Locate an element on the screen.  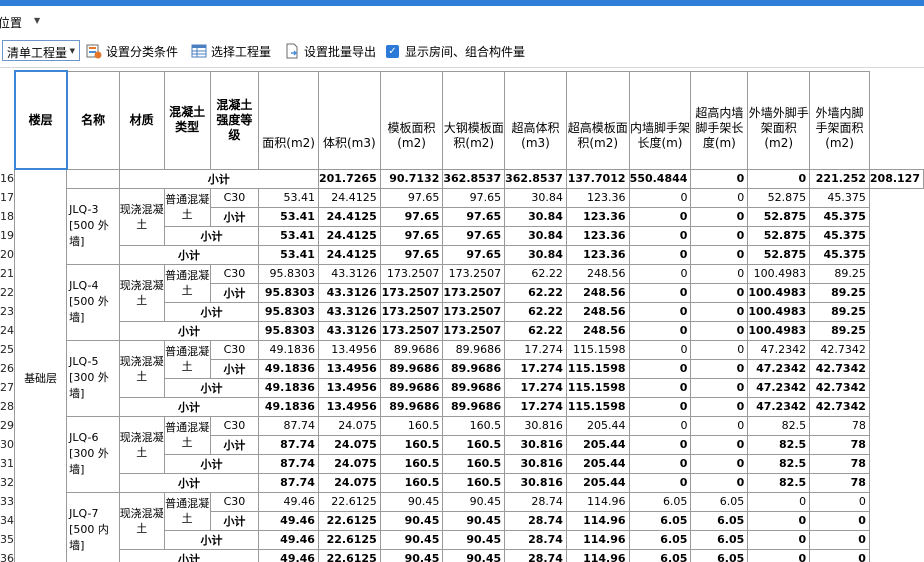
value-cell: 17.274 is located at coordinates (535, 387).